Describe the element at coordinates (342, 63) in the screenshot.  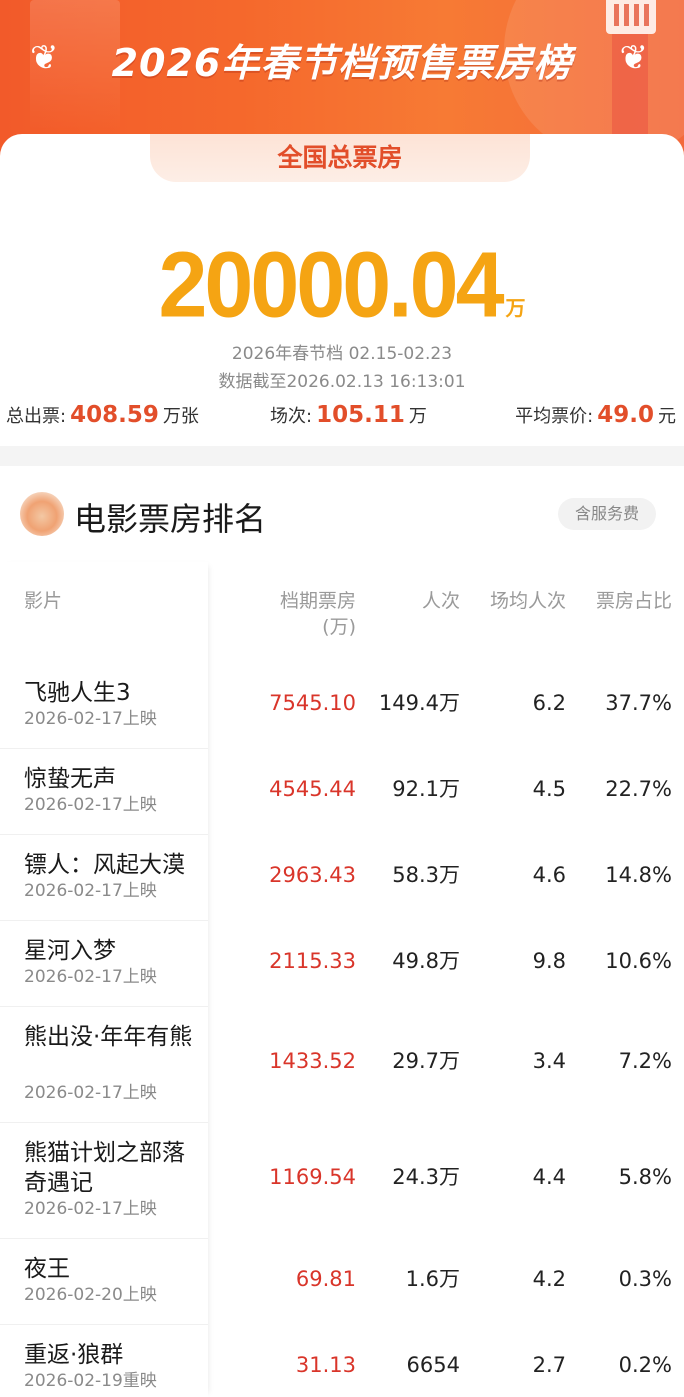
I see `page-title: 2026年春节档预售票房榜` at that location.